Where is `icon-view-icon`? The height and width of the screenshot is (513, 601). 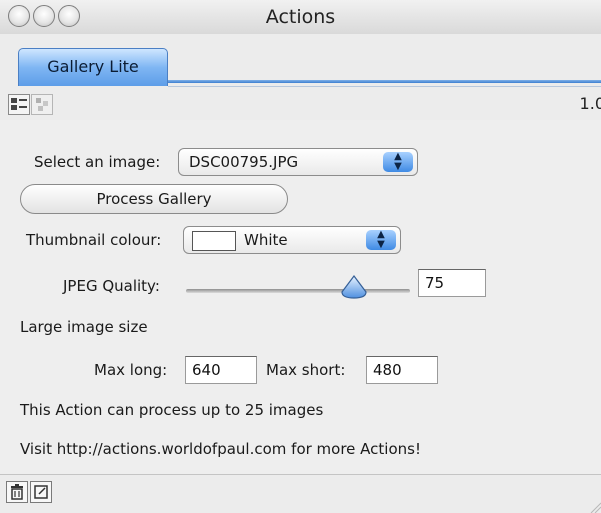 icon-view-icon is located at coordinates (42, 104).